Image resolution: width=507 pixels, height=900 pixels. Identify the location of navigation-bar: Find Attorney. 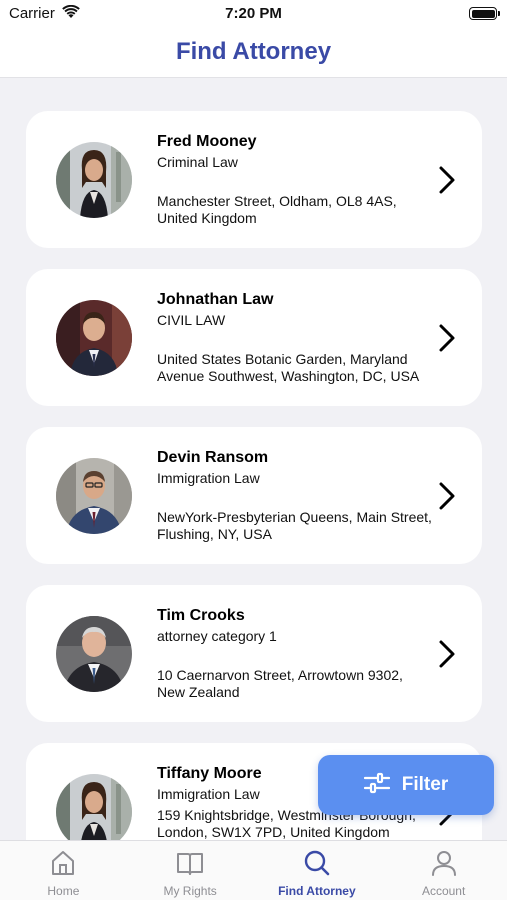
(253, 53).